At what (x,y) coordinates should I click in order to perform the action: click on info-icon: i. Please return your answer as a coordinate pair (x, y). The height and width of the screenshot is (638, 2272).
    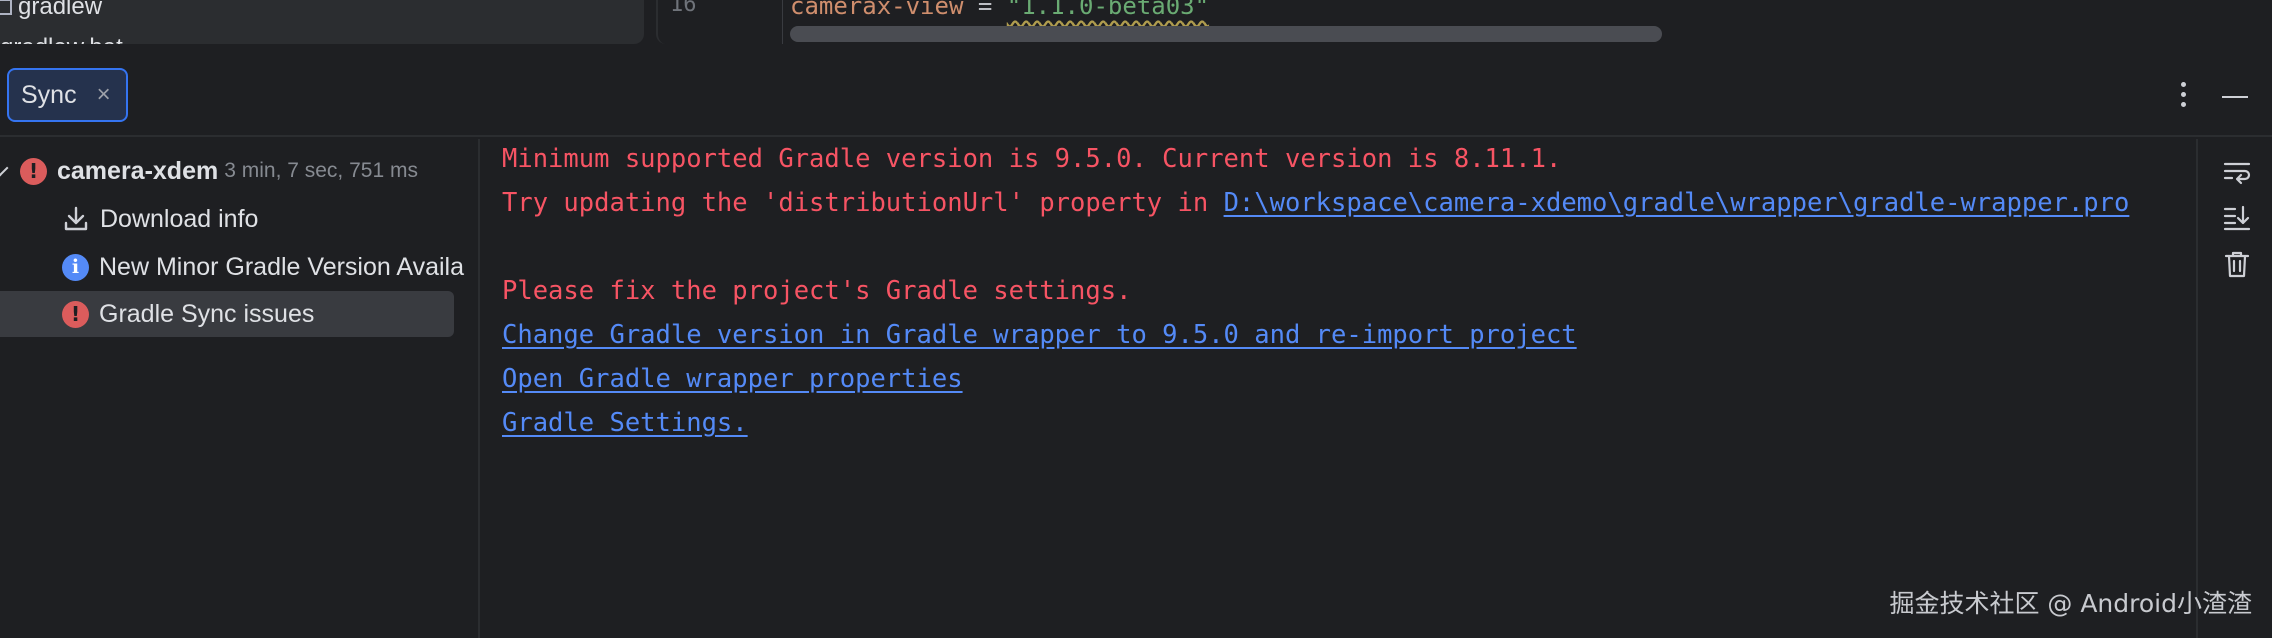
    Looking at the image, I should click on (75, 267).